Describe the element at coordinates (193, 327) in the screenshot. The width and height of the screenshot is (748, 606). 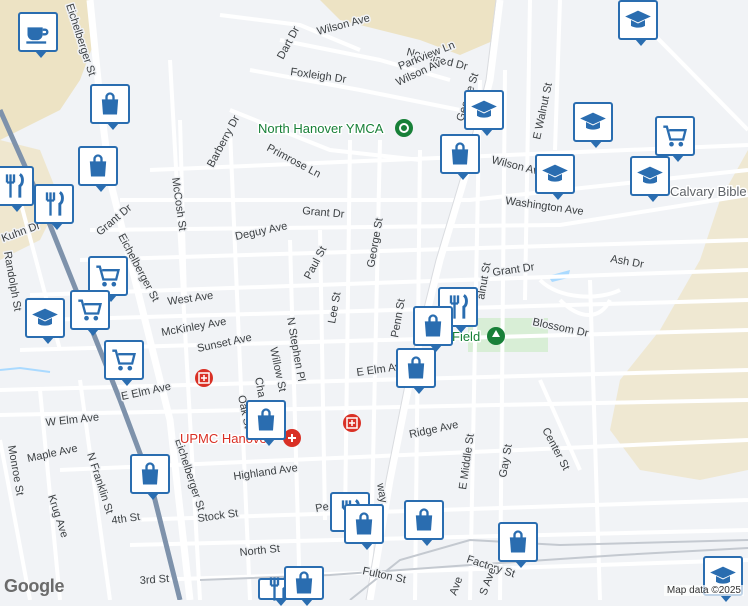
I see `street-label: McKinley Ave` at that location.